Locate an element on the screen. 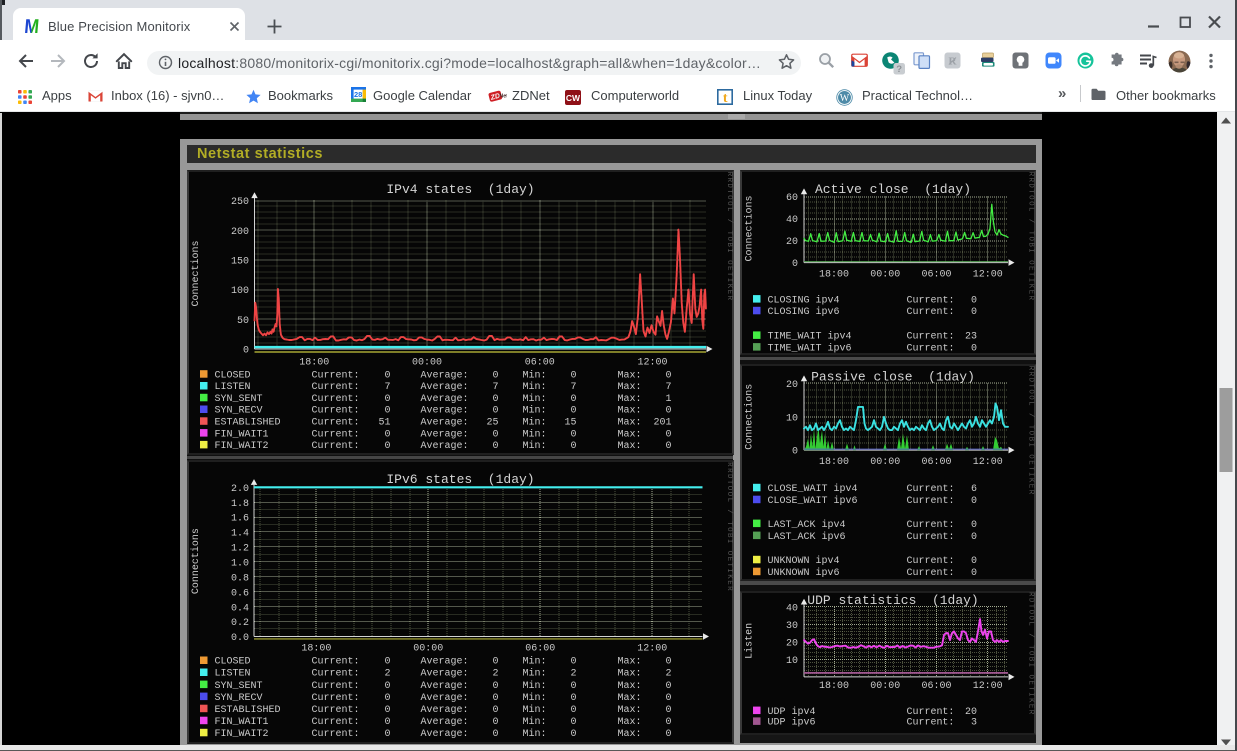 The width and height of the screenshot is (1237, 751). svg-text: UNKNOWN ipv6 is located at coordinates (804, 573).